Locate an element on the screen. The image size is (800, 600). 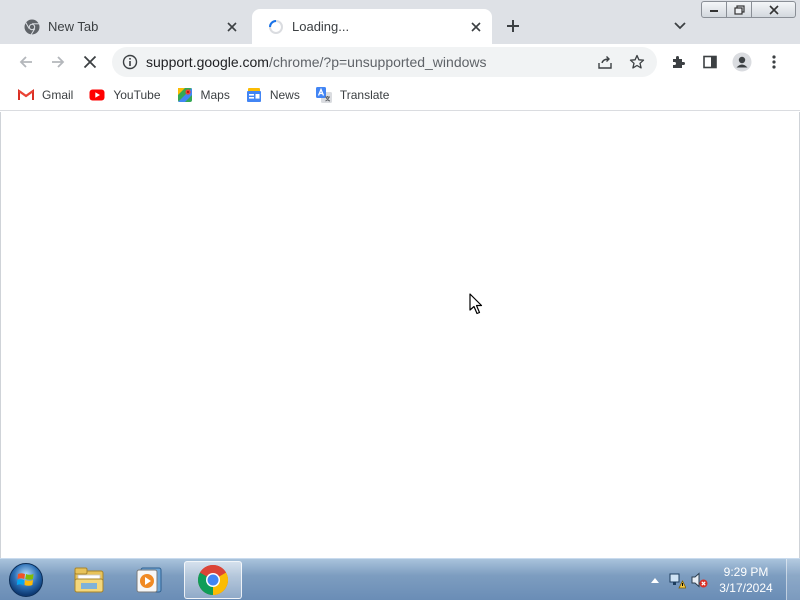
translate-icon is located at coordinates (323, 95).